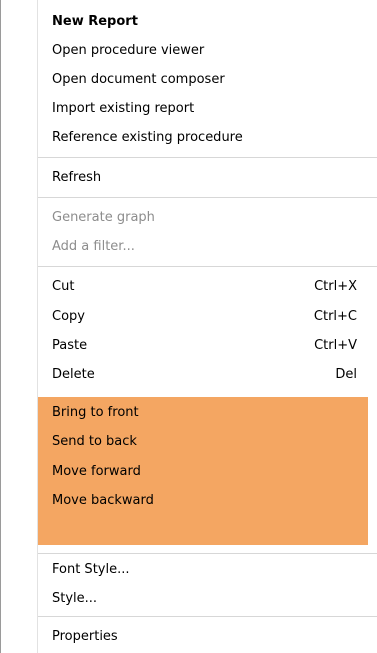  Describe the element at coordinates (204, 108) in the screenshot. I see `menu-item-import-existing-report: Import existing report` at that location.